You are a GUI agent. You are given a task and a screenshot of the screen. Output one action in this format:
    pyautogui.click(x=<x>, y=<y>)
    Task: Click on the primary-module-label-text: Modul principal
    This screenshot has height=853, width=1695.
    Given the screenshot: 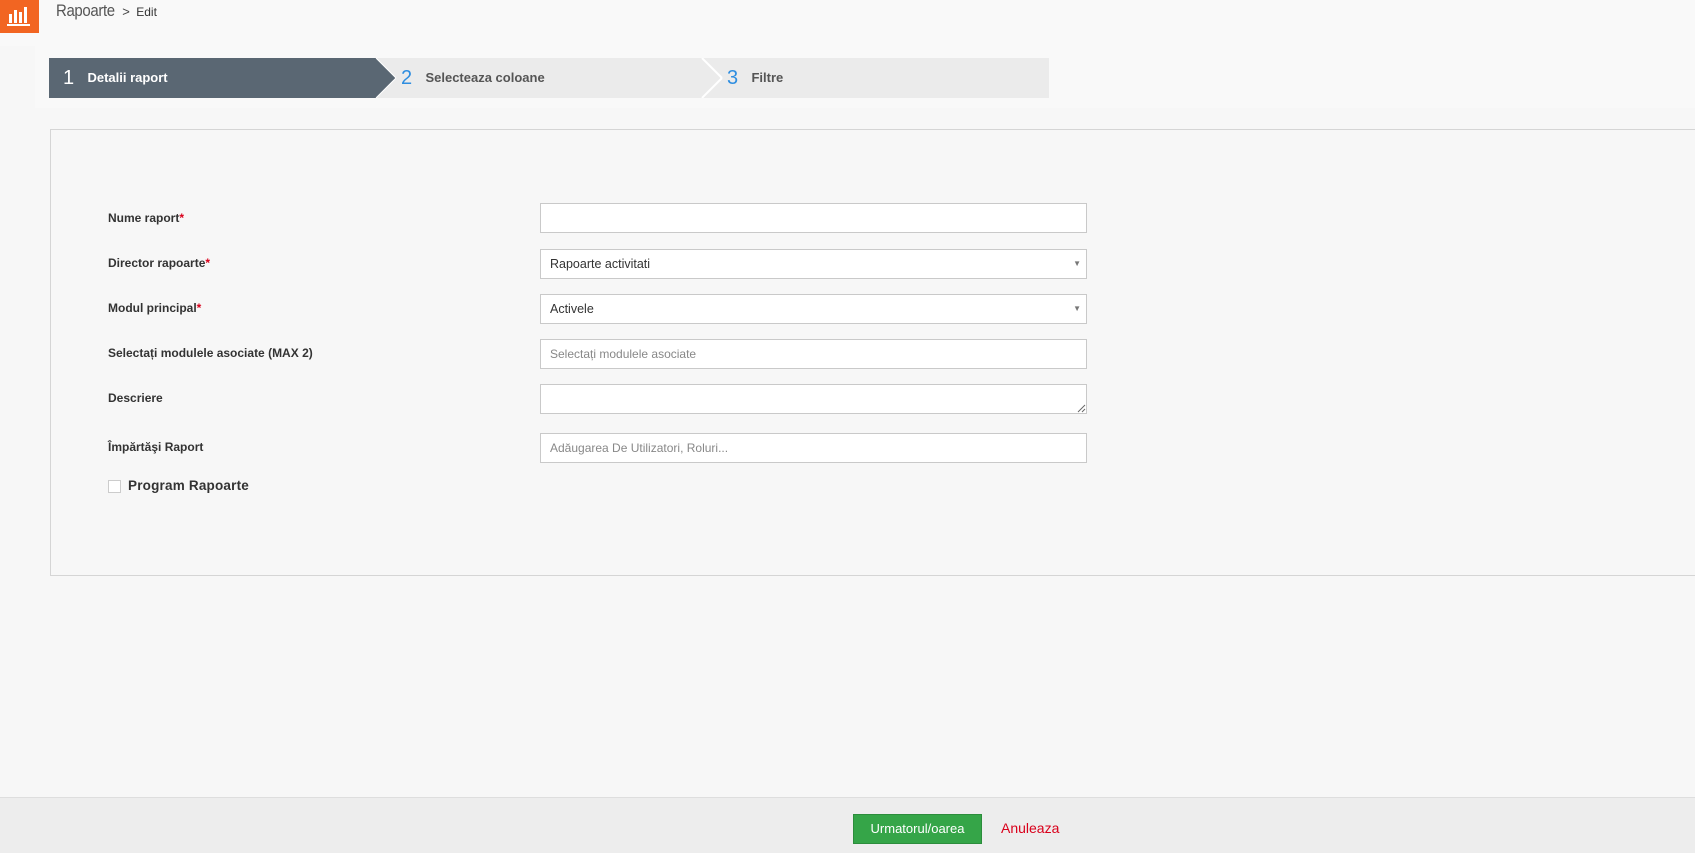 What is the action you would take?
    pyautogui.click(x=152, y=308)
    